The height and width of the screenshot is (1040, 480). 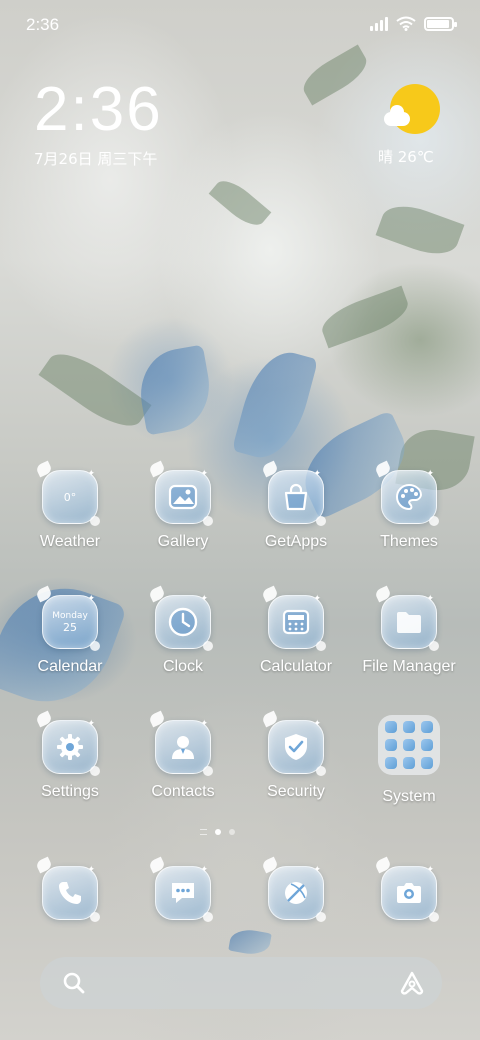 I want to click on app-label: GetApps, so click(x=296, y=541).